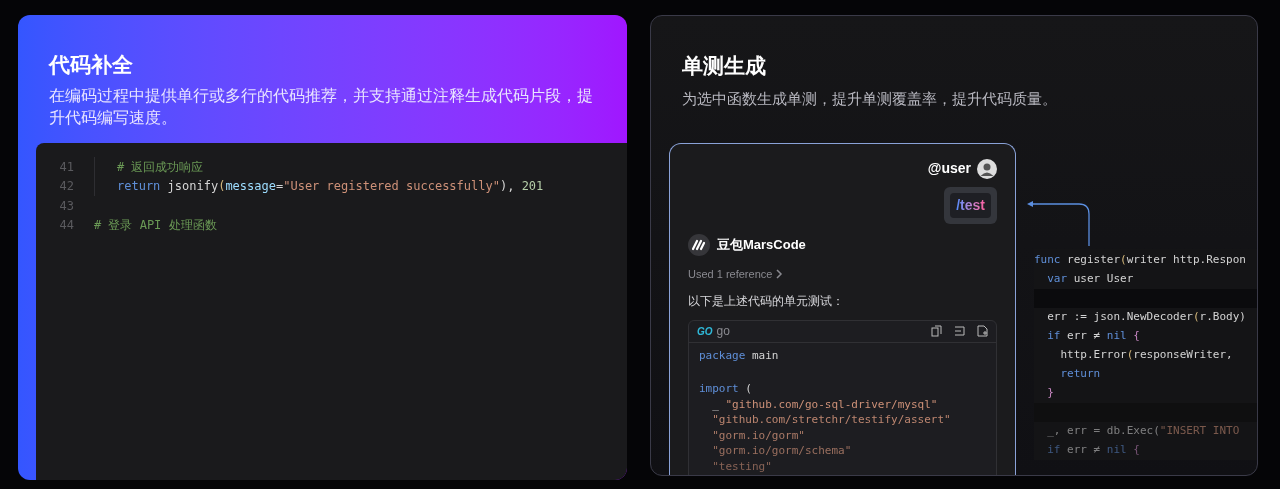 The width and height of the screenshot is (1280, 489). What do you see at coordinates (66, 187) in the screenshot?
I see `line-number: 42` at bounding box center [66, 187].